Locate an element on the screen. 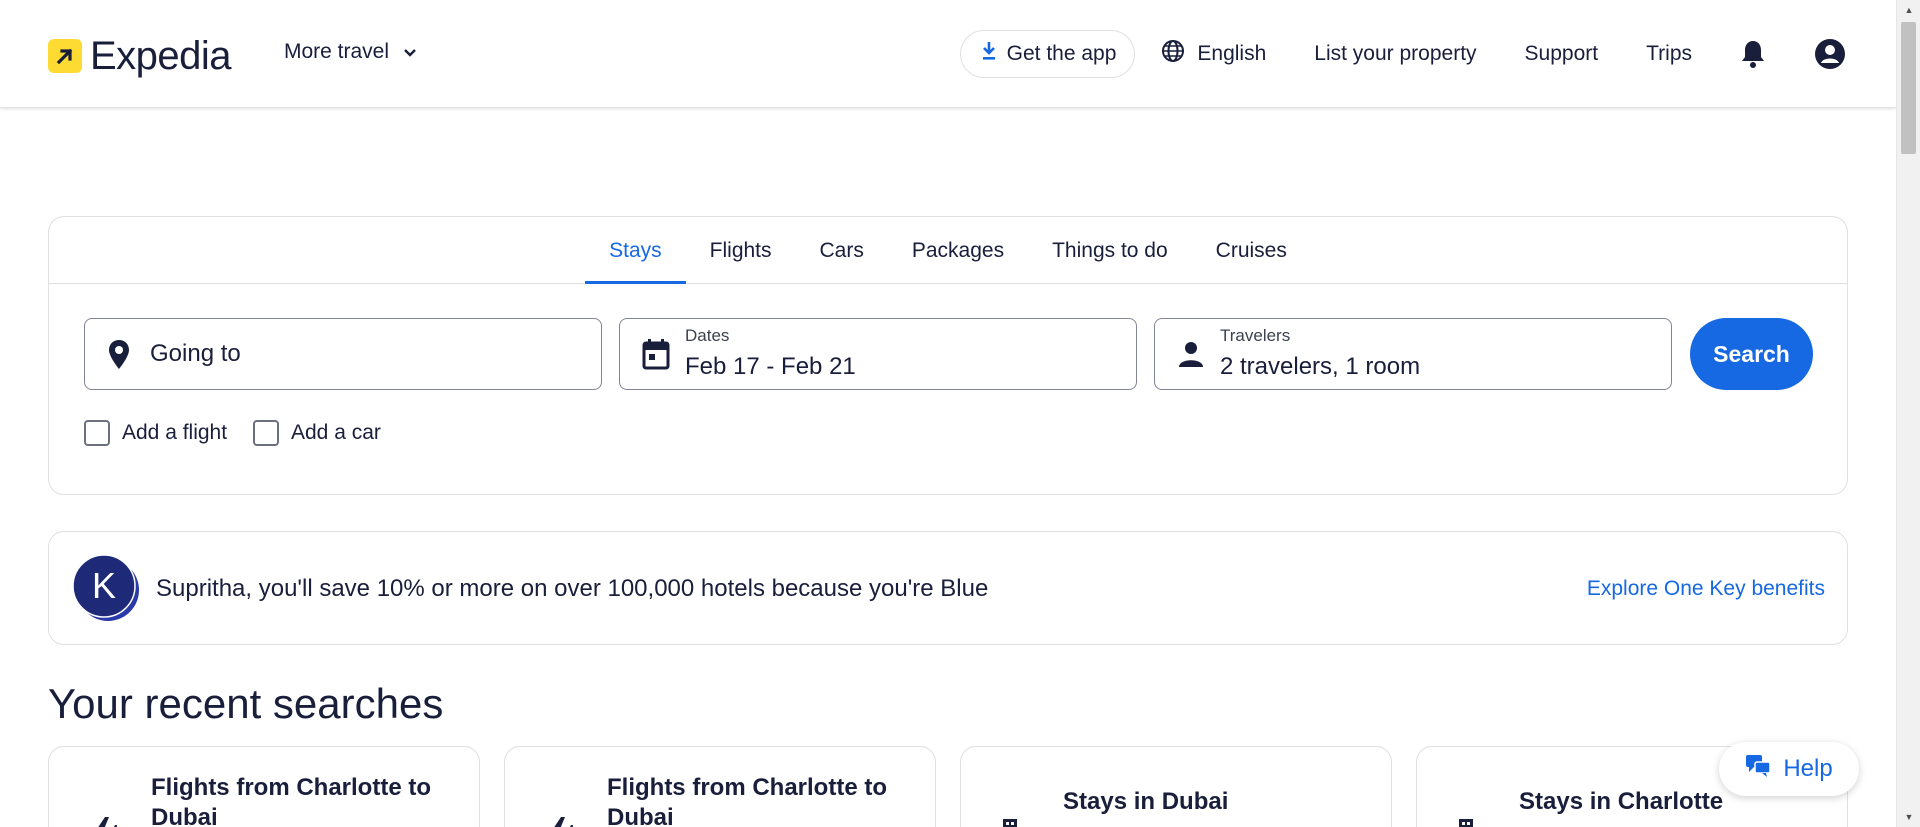 This screenshot has width=1920, height=827. tab-things-to-do: Things to do is located at coordinates (1110, 250).